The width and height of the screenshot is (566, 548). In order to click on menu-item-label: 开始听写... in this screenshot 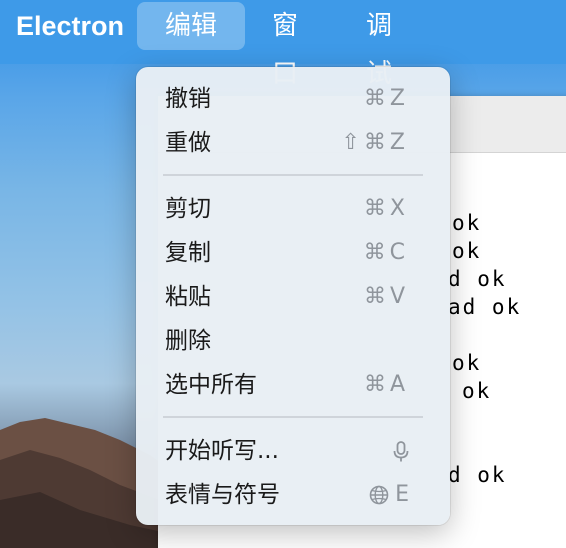, I will do `click(222, 451)`.